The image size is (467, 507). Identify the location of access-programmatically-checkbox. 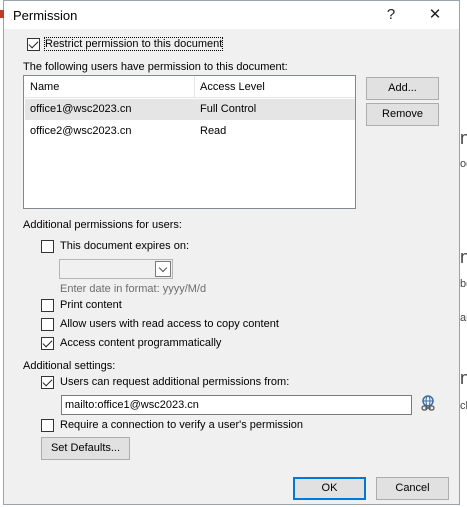
(47, 343).